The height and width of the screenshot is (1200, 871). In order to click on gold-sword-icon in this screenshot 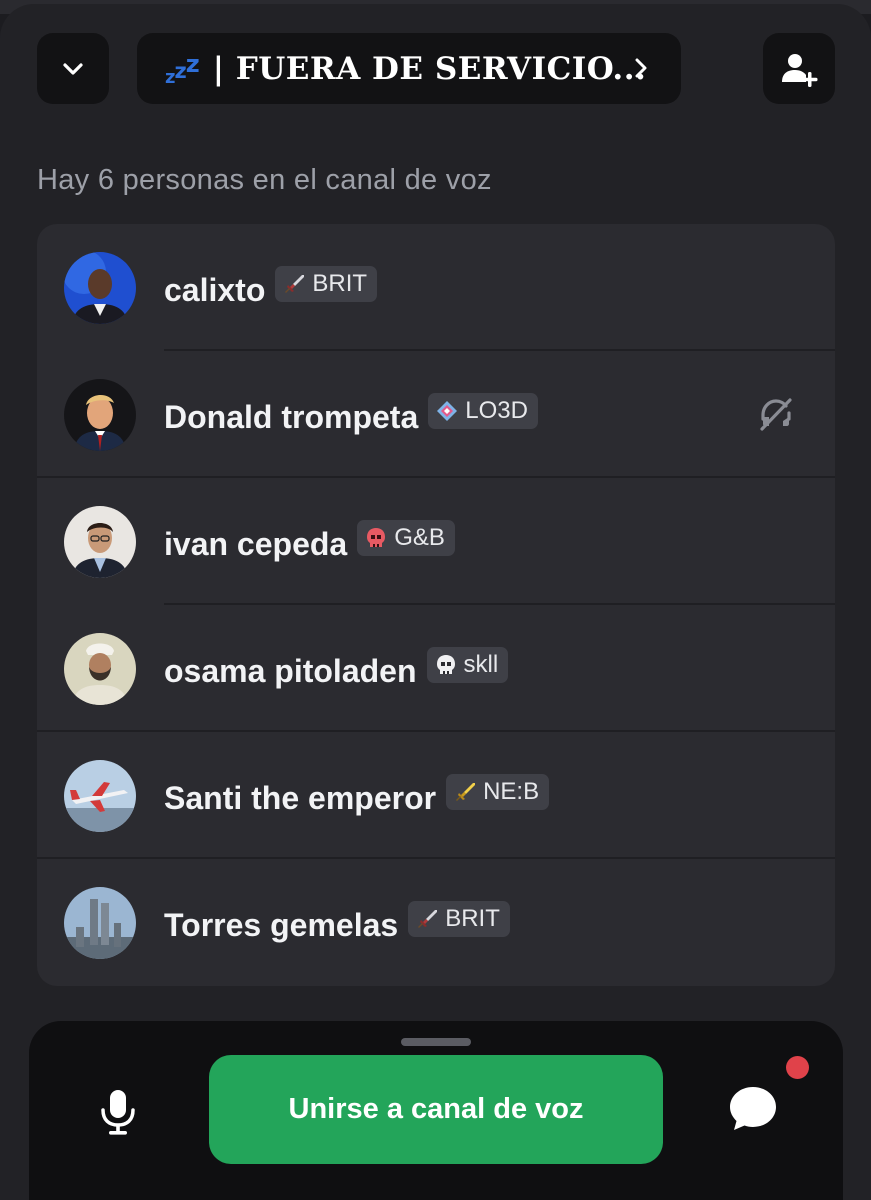, I will do `click(466, 792)`.